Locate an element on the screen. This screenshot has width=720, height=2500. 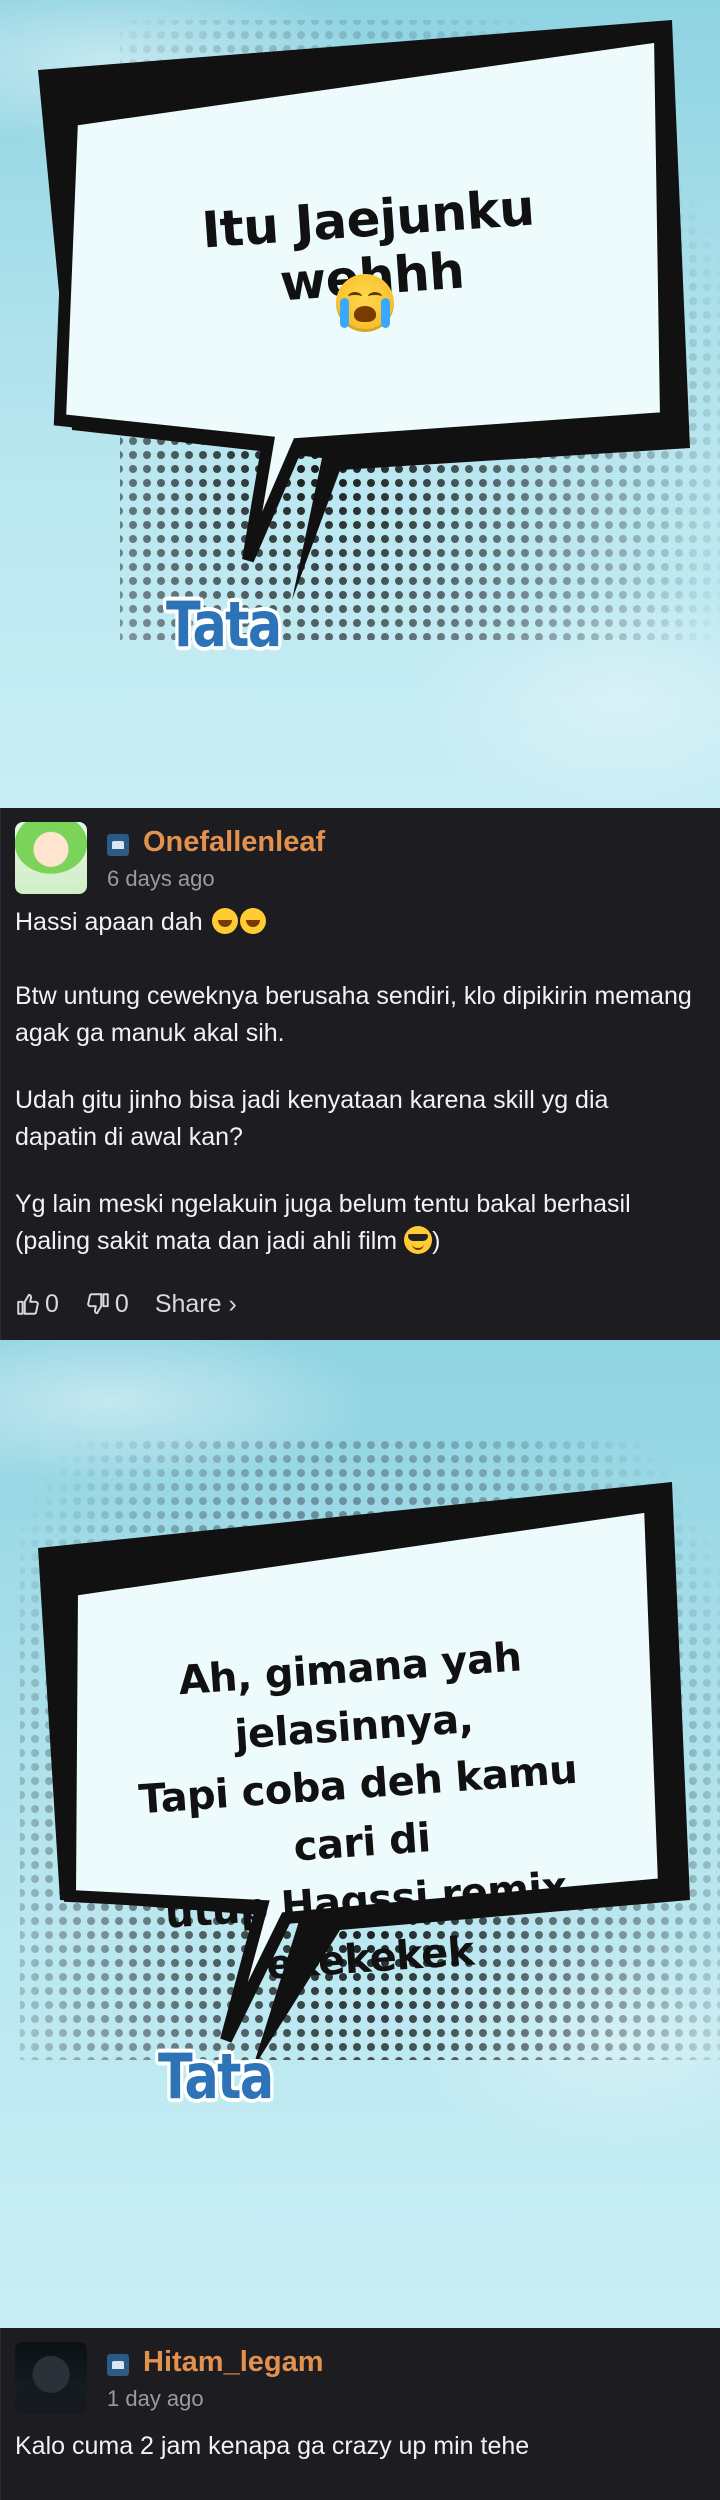
crying-emoji-icon is located at coordinates (365, 303).